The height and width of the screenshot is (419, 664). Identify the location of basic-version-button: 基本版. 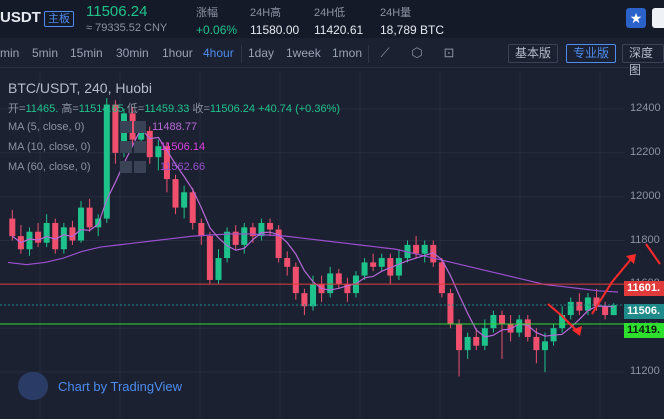
(533, 53).